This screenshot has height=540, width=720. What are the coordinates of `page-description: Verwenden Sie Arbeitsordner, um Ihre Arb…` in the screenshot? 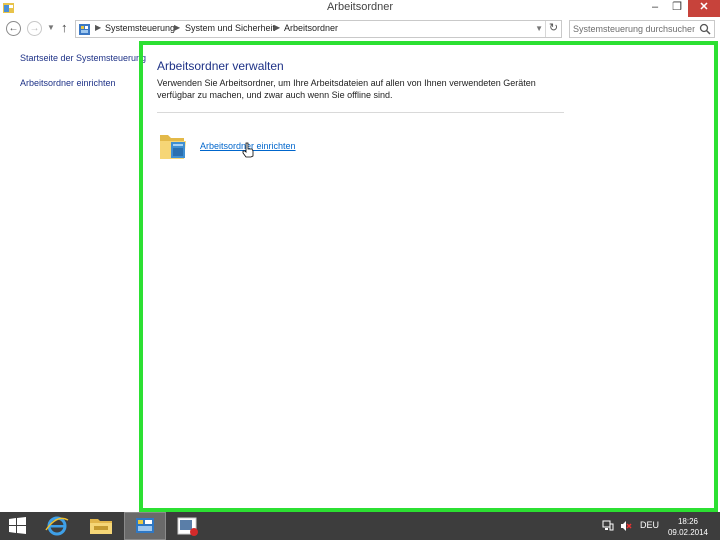 It's located at (346, 89).